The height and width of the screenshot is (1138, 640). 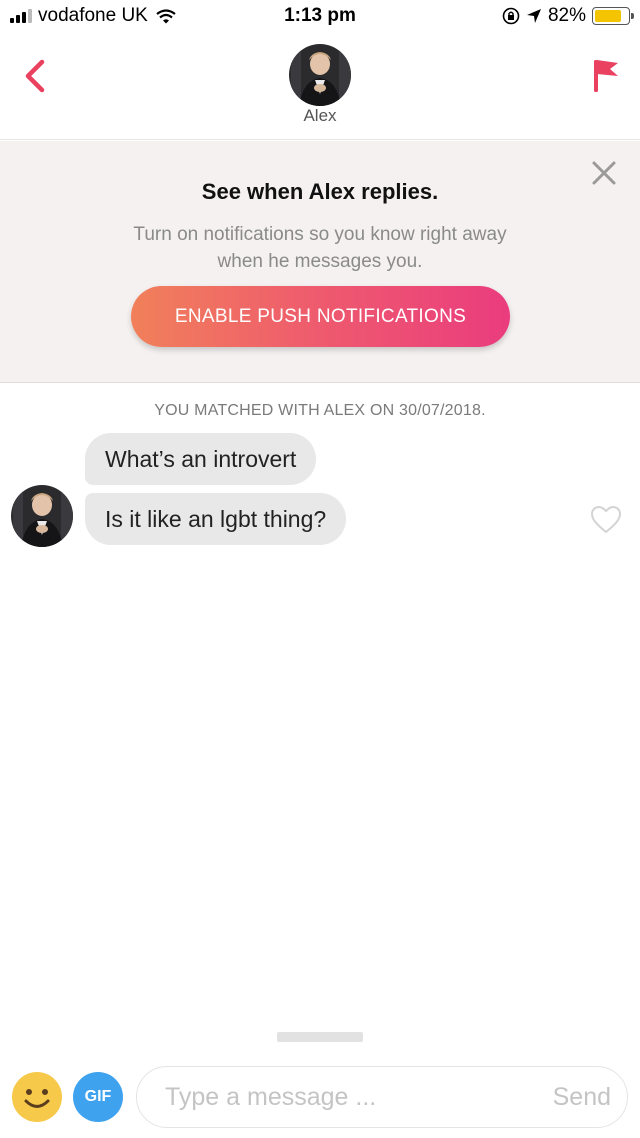 I want to click on match-date-note: YOU MATCHED WITH ALEX ON 30/07/2018., so click(x=320, y=410).